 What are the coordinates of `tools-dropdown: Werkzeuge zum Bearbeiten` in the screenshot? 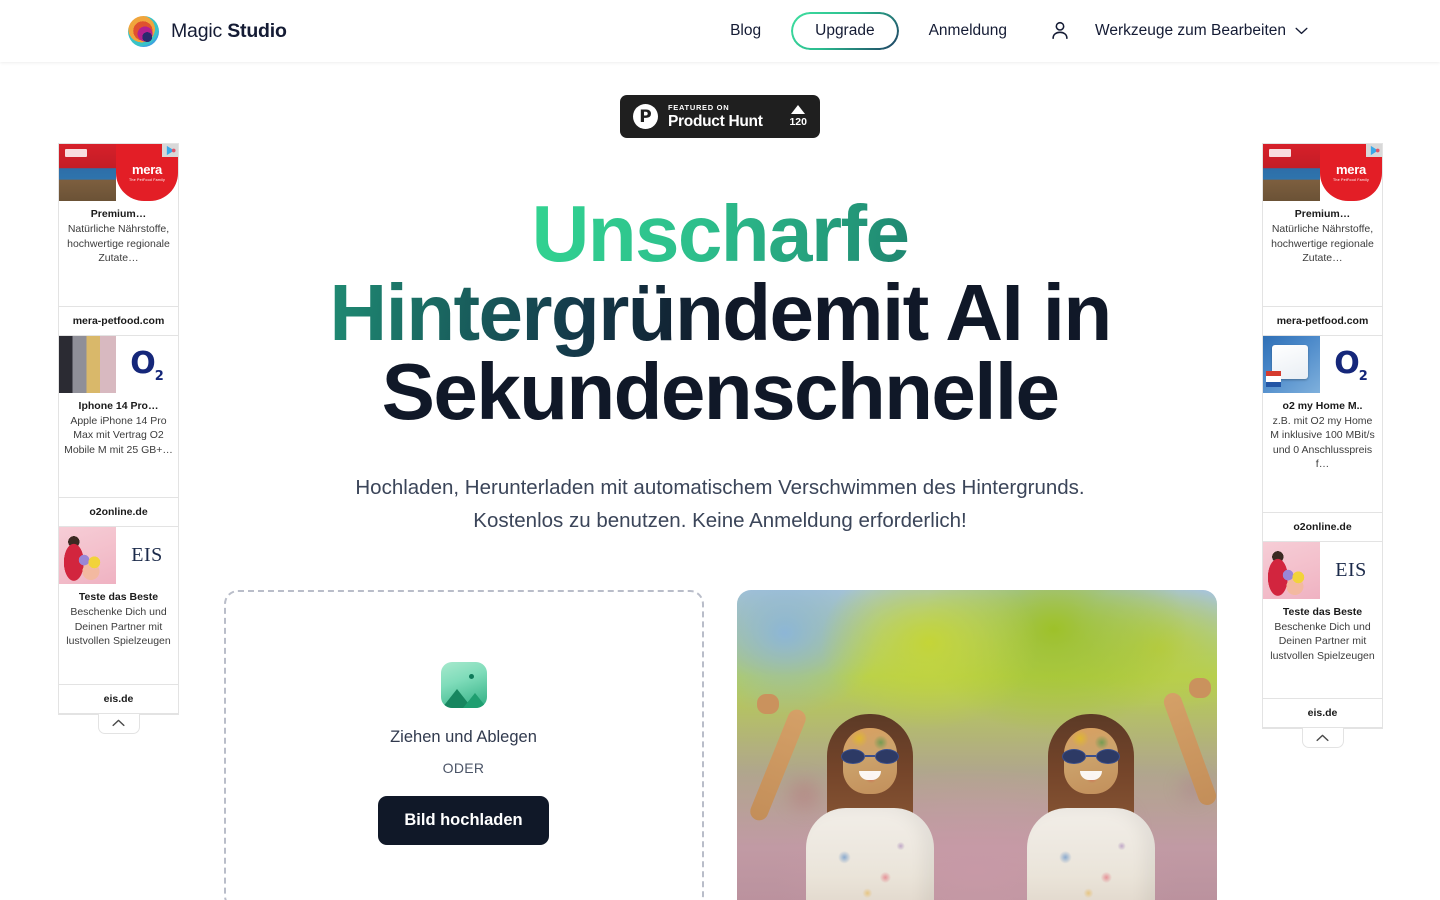 It's located at (1201, 31).